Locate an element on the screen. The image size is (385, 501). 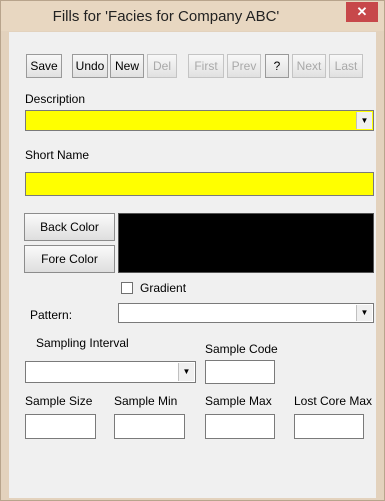
new-button: New is located at coordinates (127, 66).